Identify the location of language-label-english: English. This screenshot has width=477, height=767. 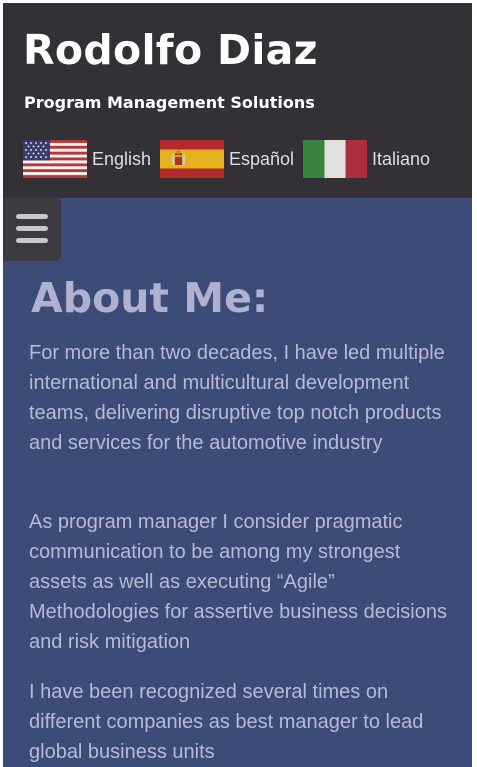
(122, 159).